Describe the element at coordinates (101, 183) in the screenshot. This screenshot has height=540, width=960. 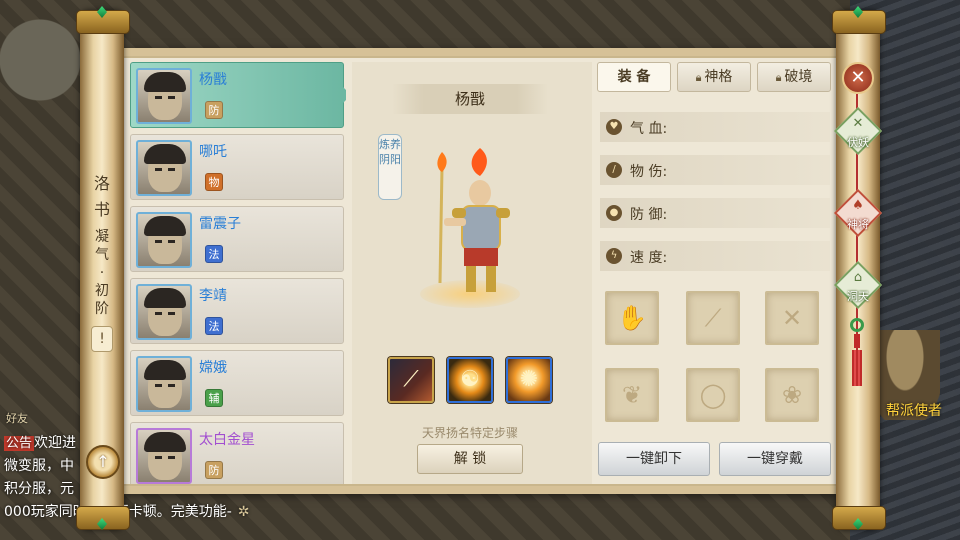
I see `luoshu-title-char: 洛` at that location.